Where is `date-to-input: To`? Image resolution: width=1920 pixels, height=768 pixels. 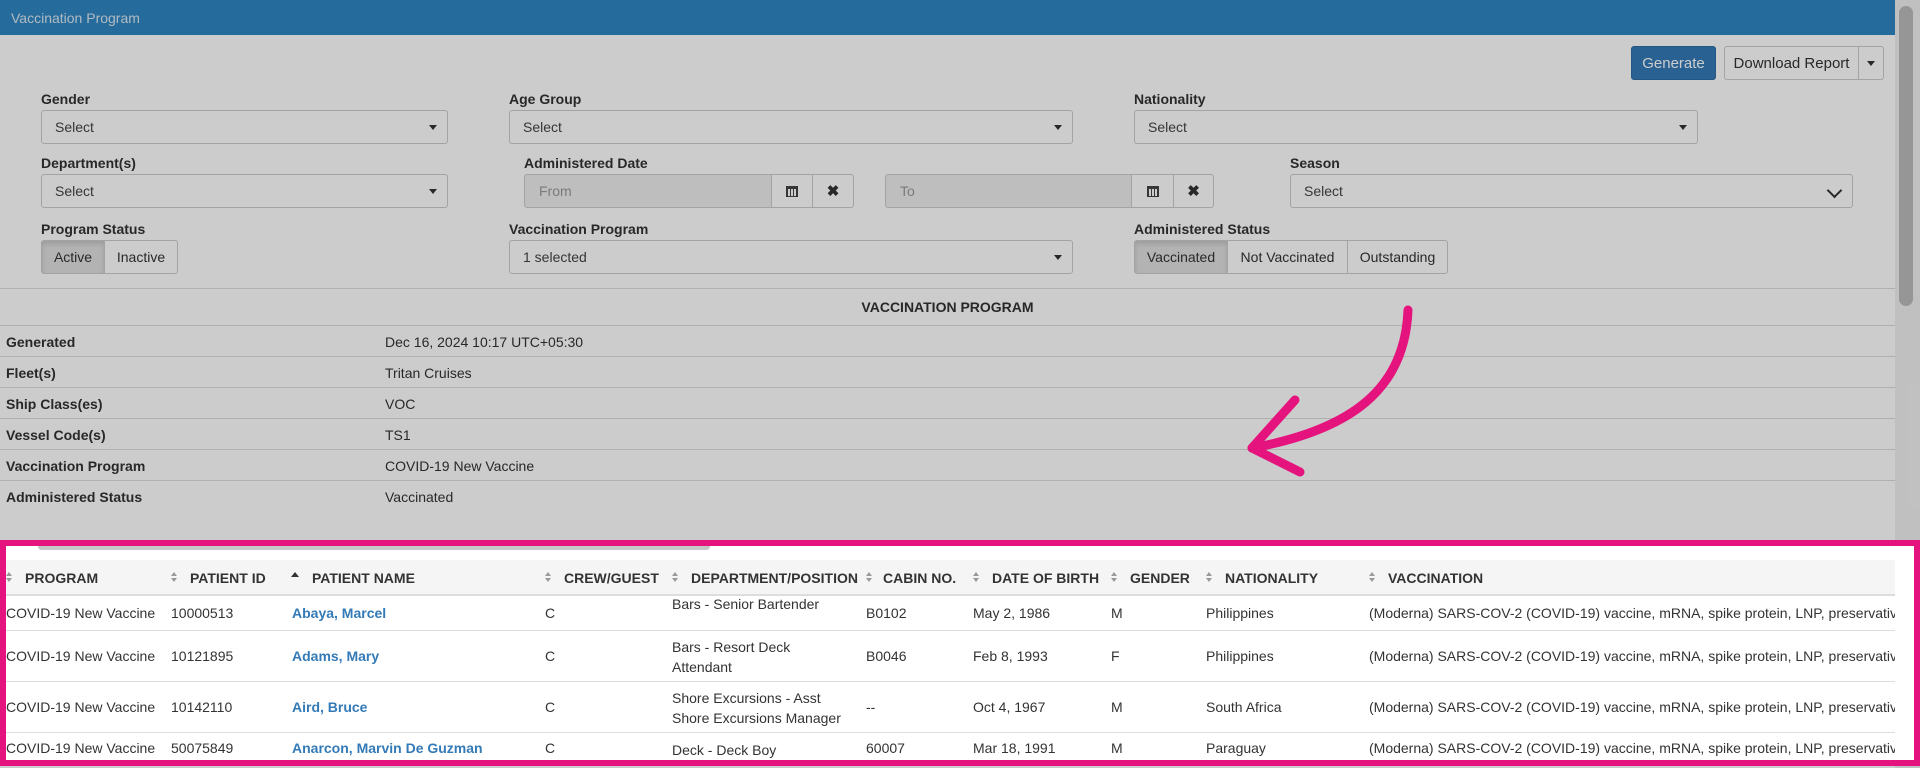 date-to-input: To is located at coordinates (1008, 191).